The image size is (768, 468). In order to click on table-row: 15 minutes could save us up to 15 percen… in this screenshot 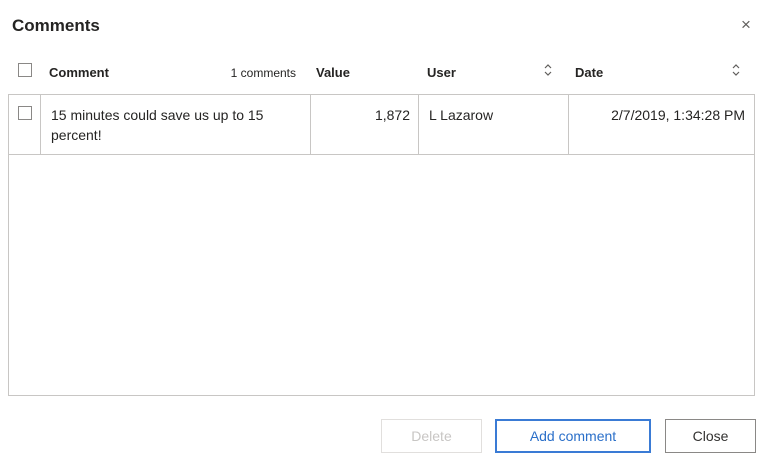, I will do `click(381, 125)`.